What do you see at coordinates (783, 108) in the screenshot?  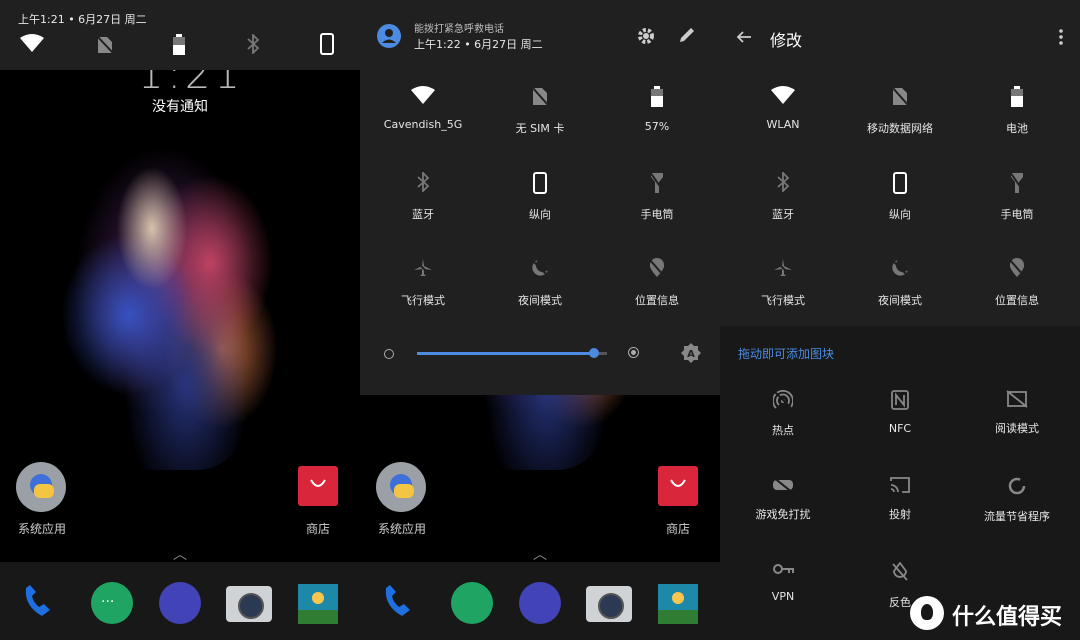 I see `quick-tile: WLAN` at bounding box center [783, 108].